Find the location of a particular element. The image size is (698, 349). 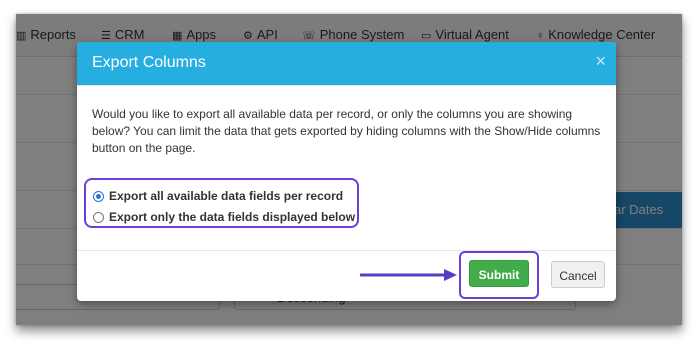

modal-title: Export Columns is located at coordinates (149, 62).